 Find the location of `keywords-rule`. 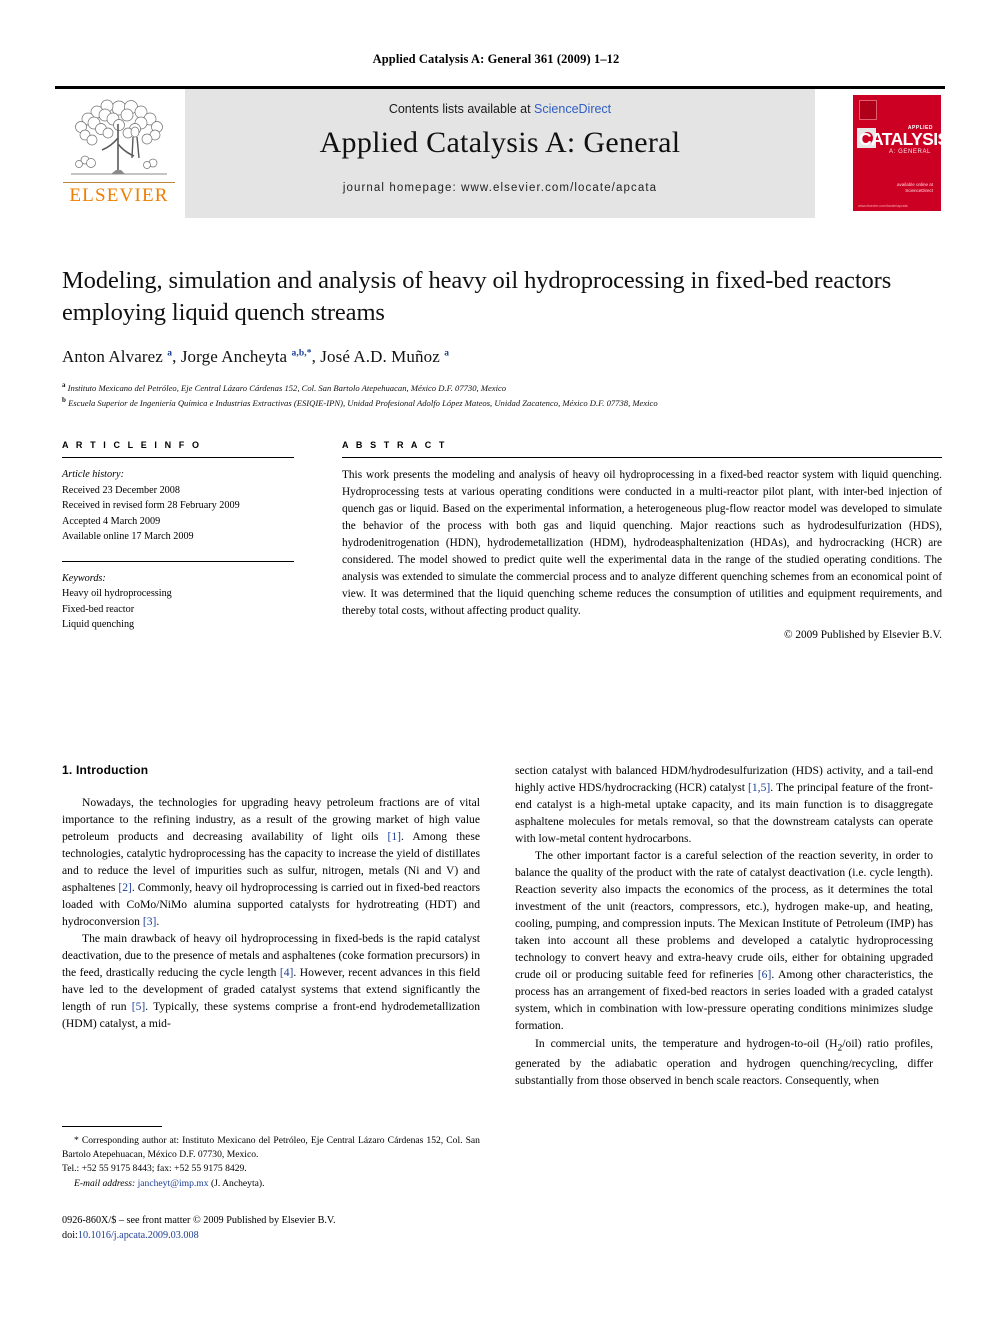

keywords-rule is located at coordinates (178, 561).